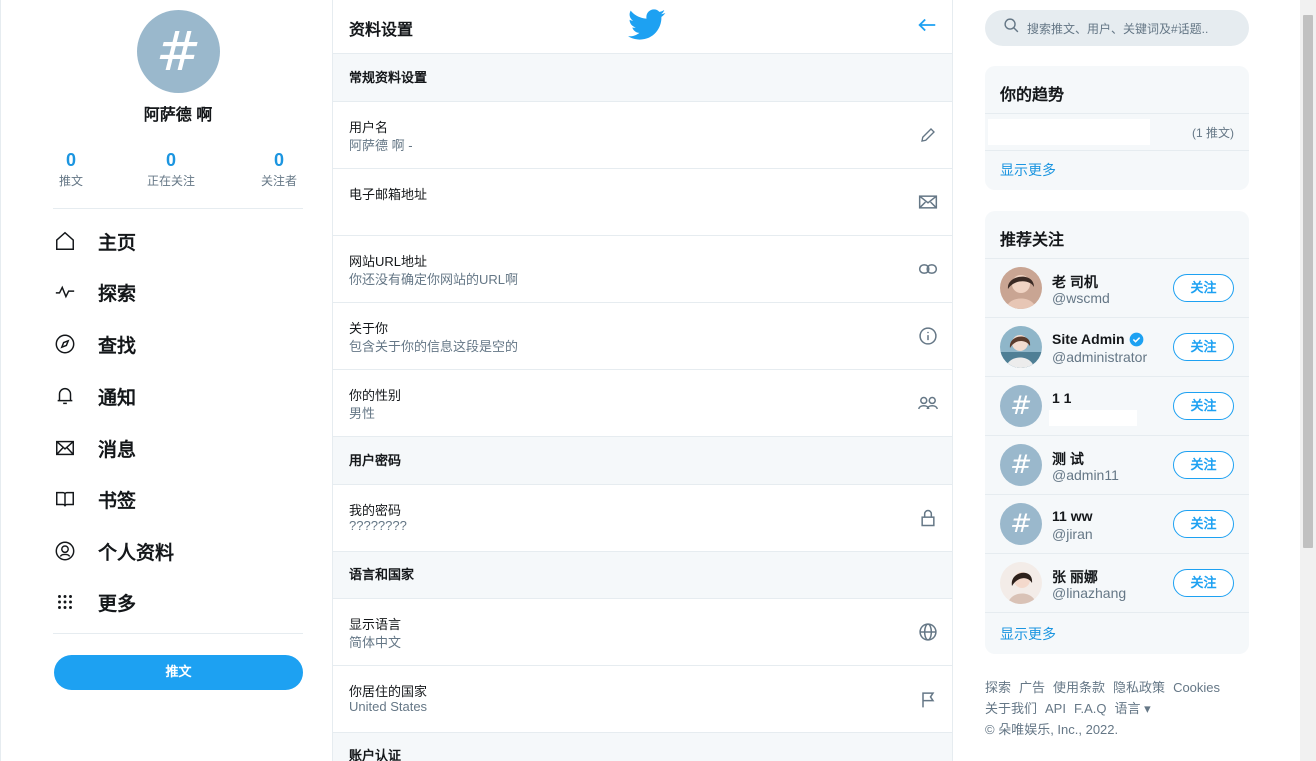 The height and width of the screenshot is (761, 1316). What do you see at coordinates (65, 396) in the screenshot?
I see `bell-icon` at bounding box center [65, 396].